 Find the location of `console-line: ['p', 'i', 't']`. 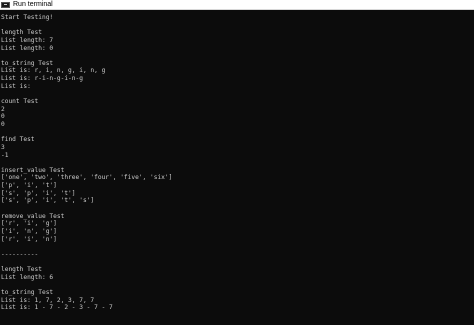

console-line: ['p', 'i', 't'] is located at coordinates (29, 186).